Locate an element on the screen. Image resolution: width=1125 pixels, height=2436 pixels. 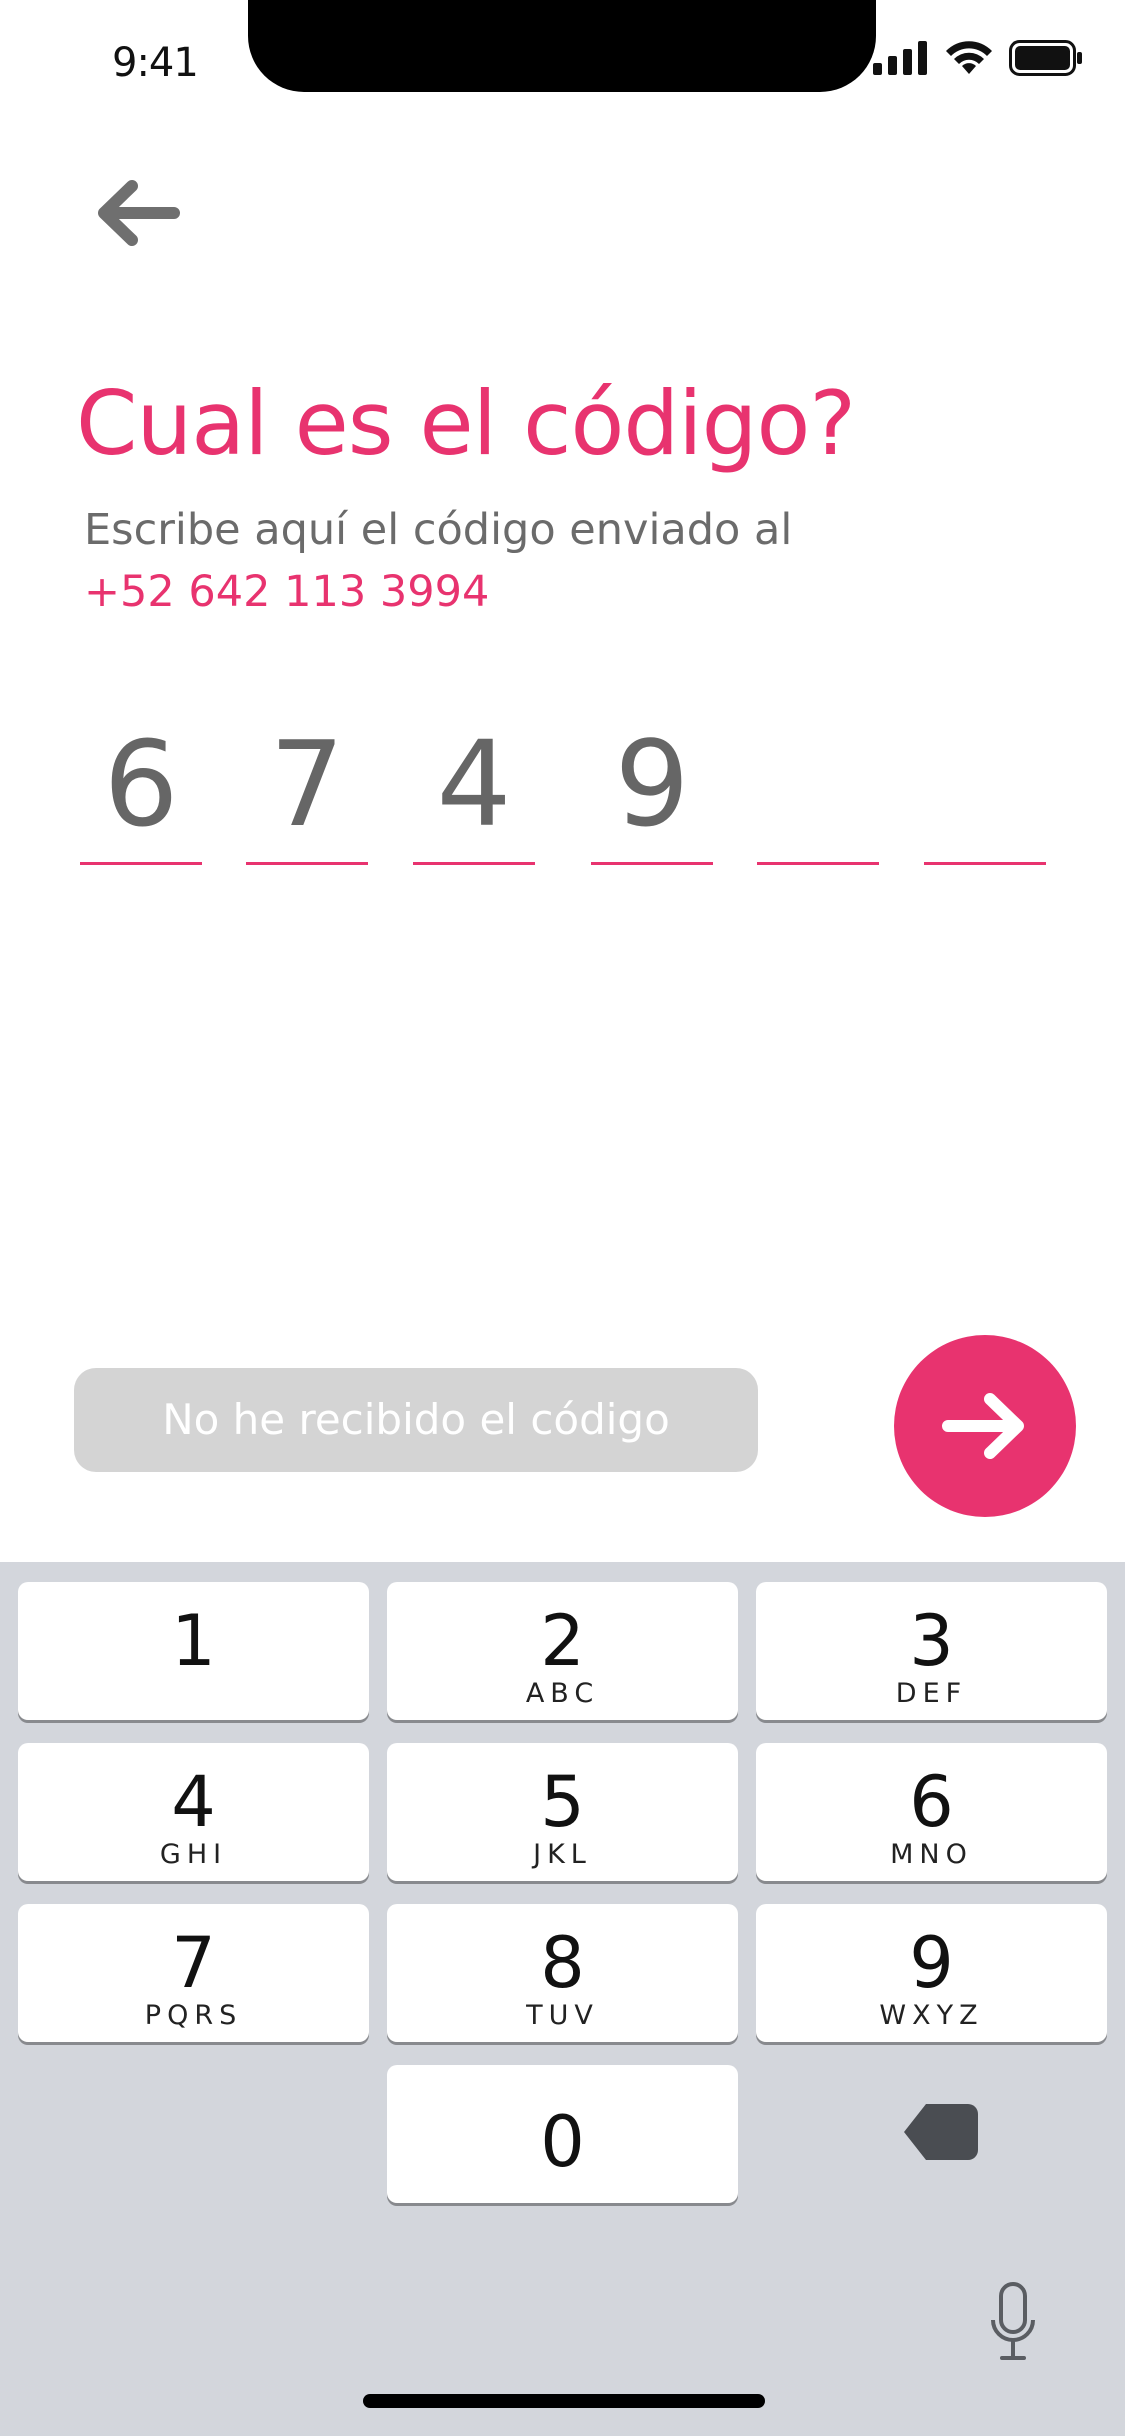
key-digit: 1 is located at coordinates (193, 1641).